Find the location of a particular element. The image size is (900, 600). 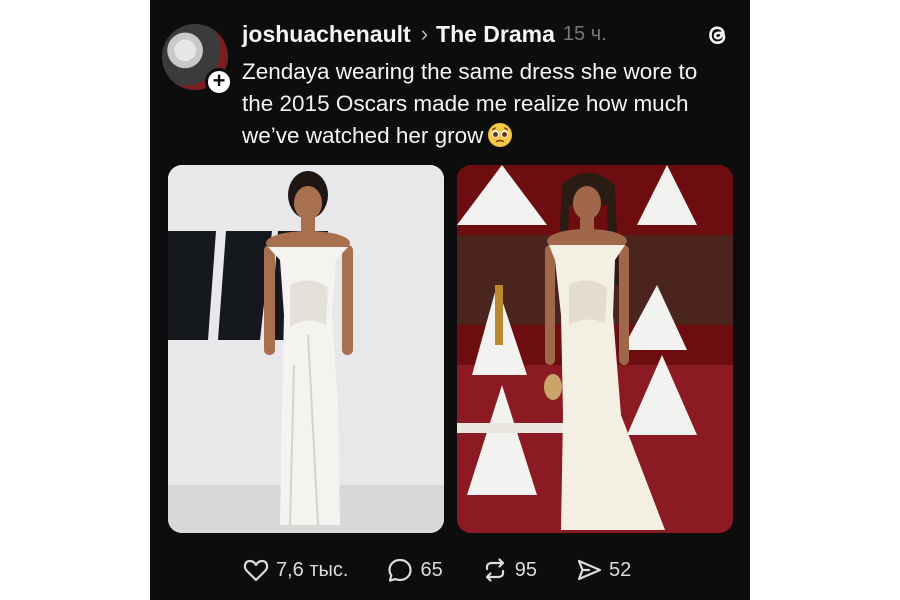

repost-count: 95 is located at coordinates (525, 569).